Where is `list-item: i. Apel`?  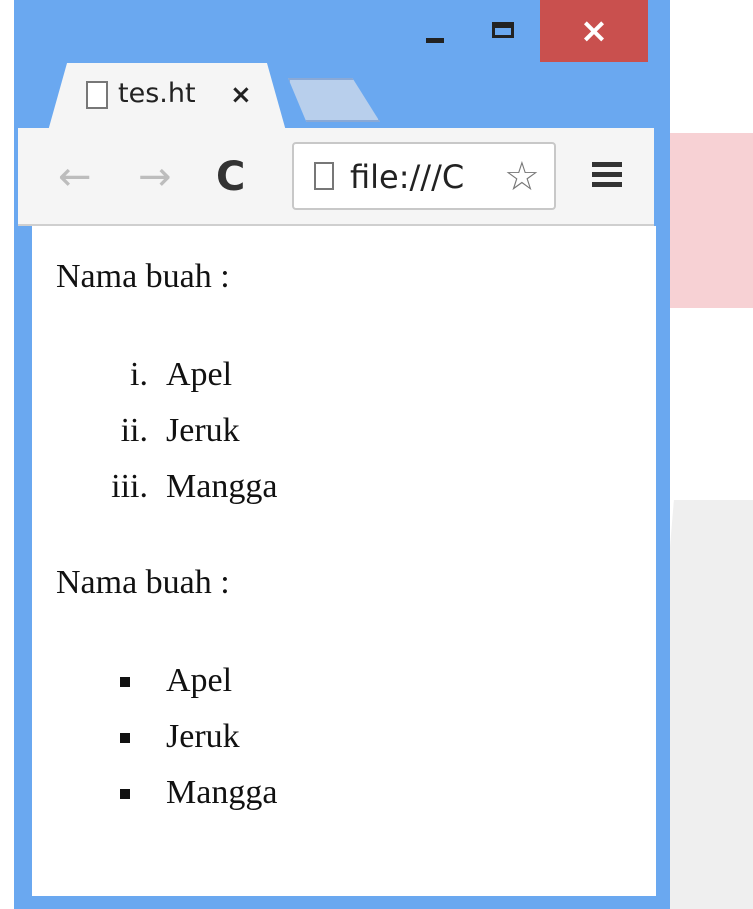 list-item: i. Apel is located at coordinates (332, 384).